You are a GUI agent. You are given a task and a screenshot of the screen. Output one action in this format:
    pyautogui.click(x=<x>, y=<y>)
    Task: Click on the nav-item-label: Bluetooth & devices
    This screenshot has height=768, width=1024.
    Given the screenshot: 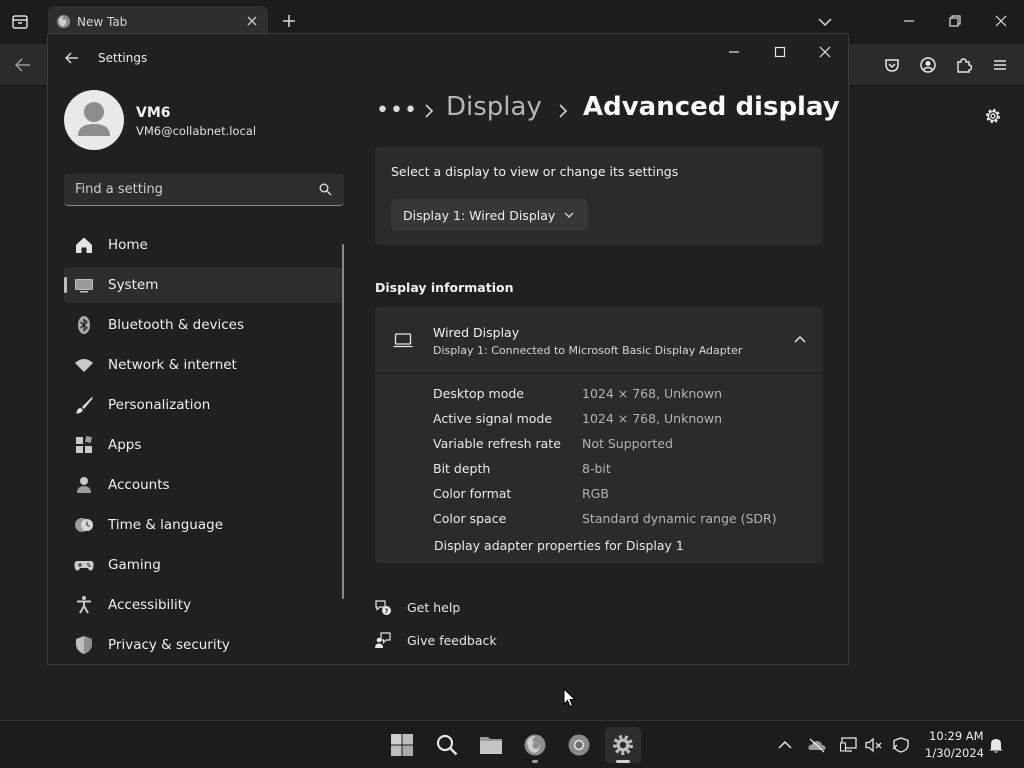 What is the action you would take?
    pyautogui.click(x=176, y=325)
    